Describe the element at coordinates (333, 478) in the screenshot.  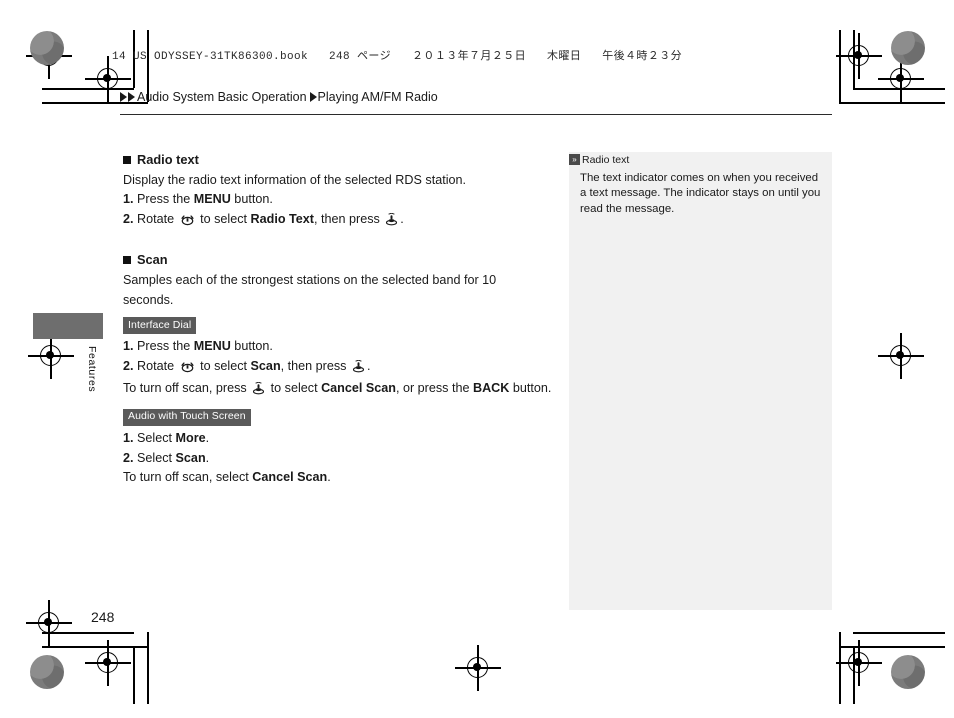
I see `cancel-scan-note-touch: To turn off scan, select Cancel Scan.` at that location.